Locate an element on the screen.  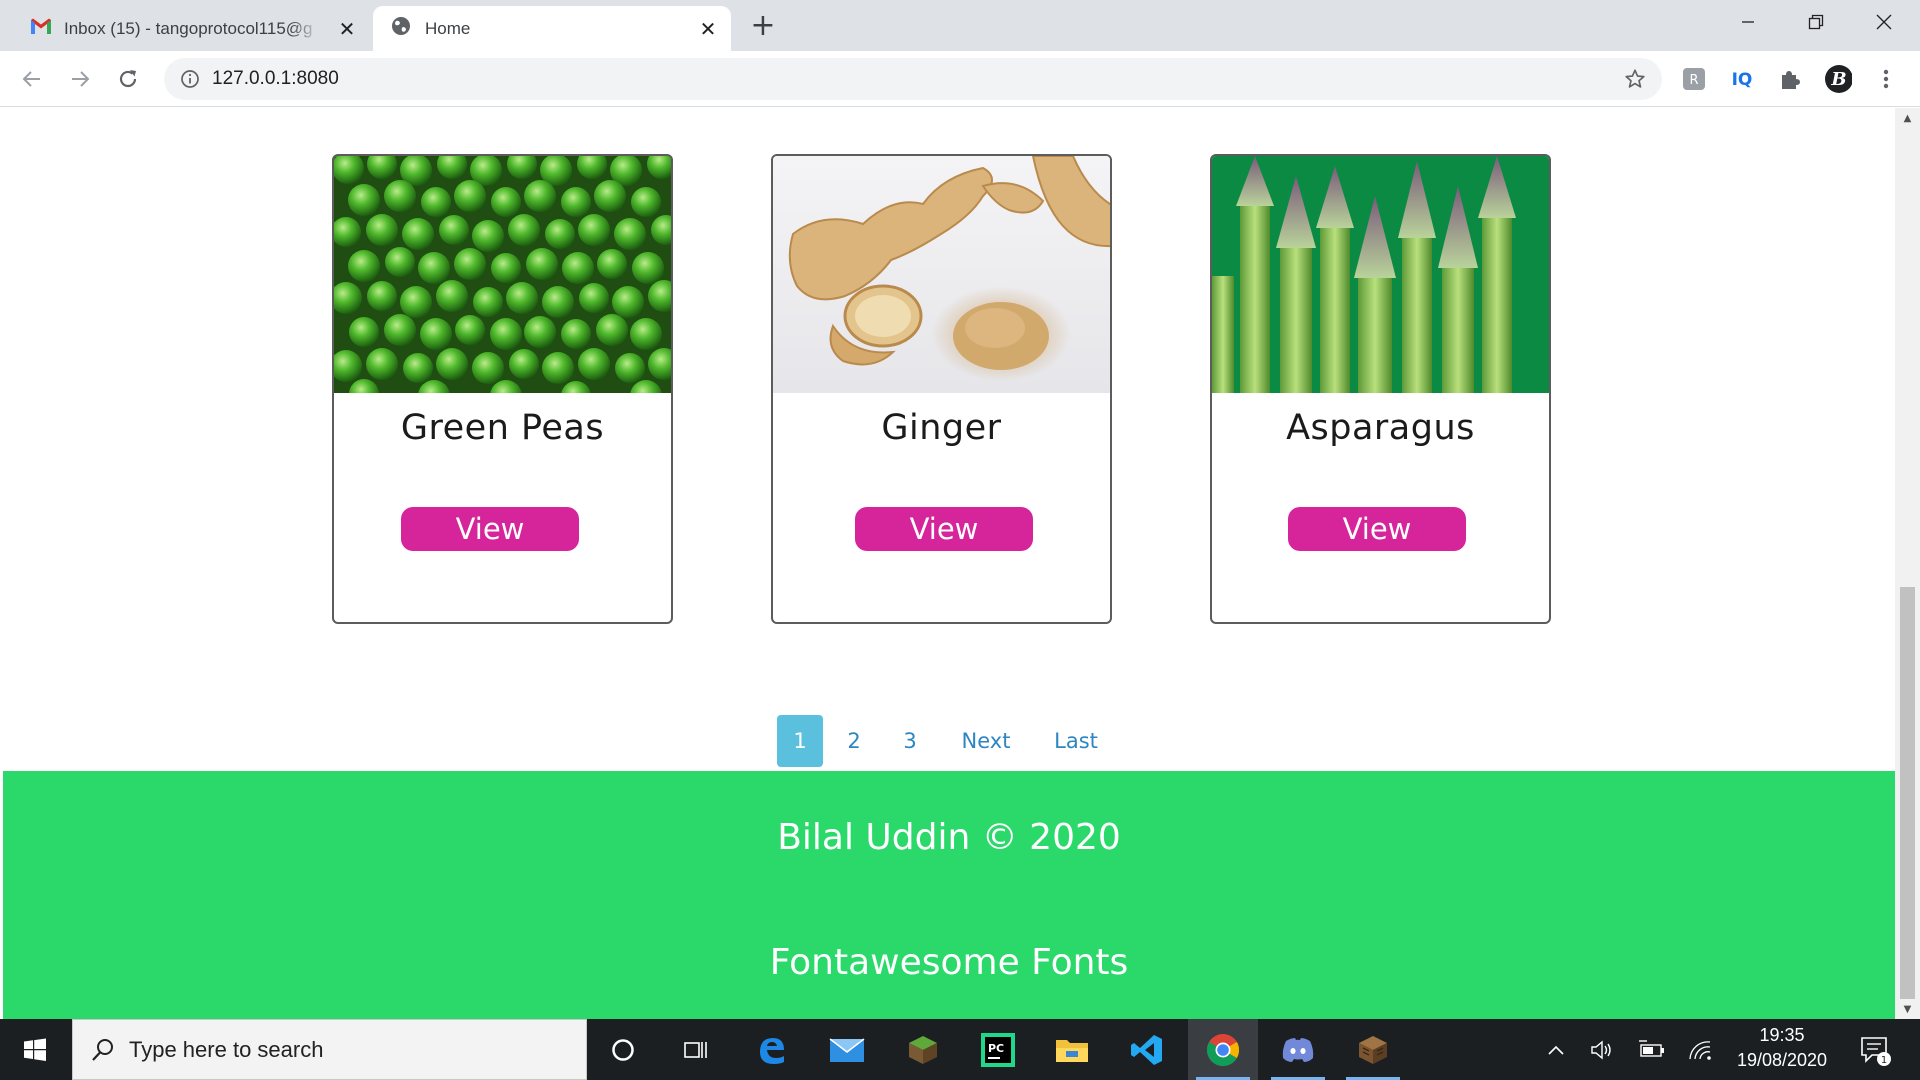
taskbar-search-box: Type here to search is located at coordinates (329, 1049).